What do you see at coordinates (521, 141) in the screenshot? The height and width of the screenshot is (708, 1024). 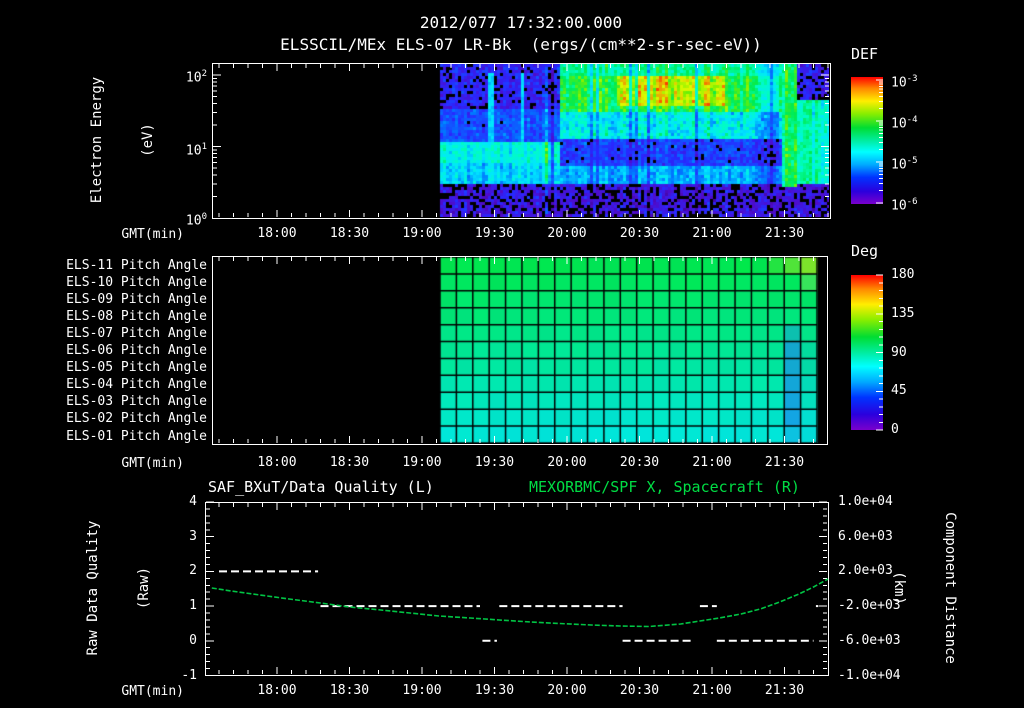 I see `spectrogram-frame` at bounding box center [521, 141].